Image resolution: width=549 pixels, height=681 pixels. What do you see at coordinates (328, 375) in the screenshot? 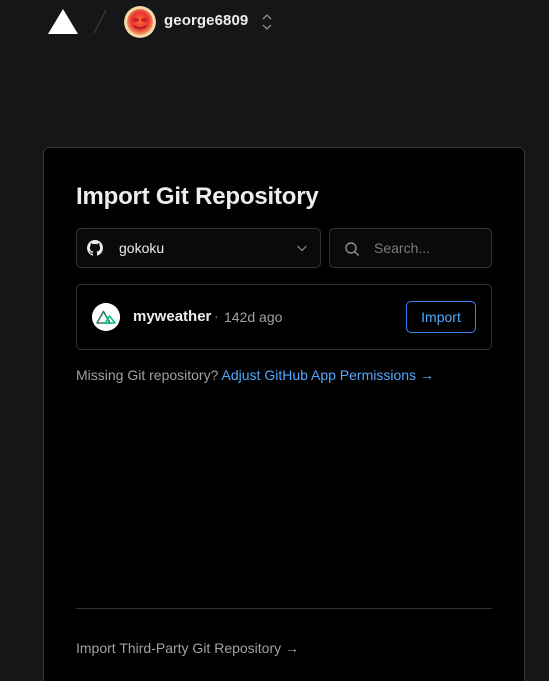
I see `adjust-permissions-link: Adjust GitHub App Permissions →` at bounding box center [328, 375].